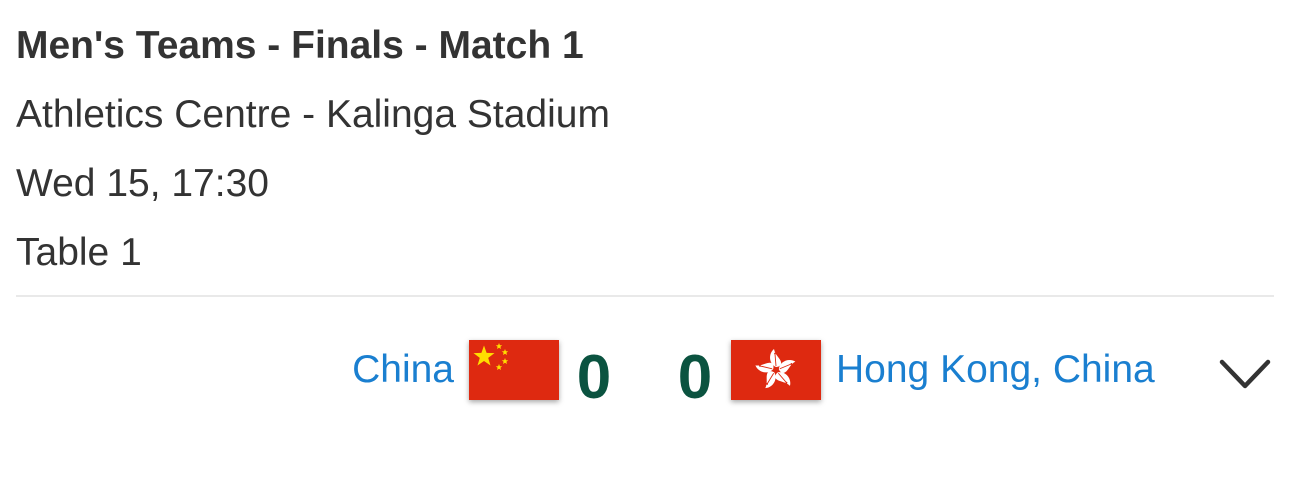  What do you see at coordinates (594, 377) in the screenshot?
I see `home-score: 0` at bounding box center [594, 377].